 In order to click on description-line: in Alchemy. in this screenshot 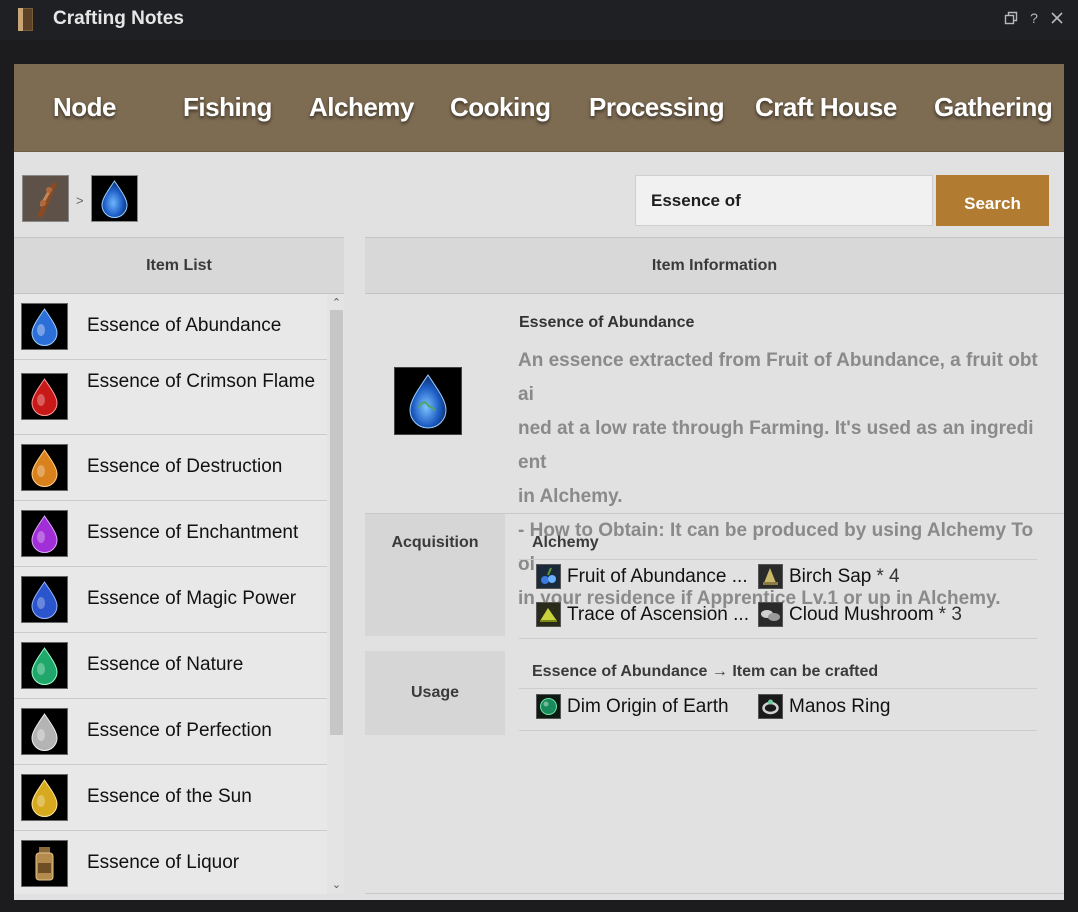, I will do `click(570, 496)`.